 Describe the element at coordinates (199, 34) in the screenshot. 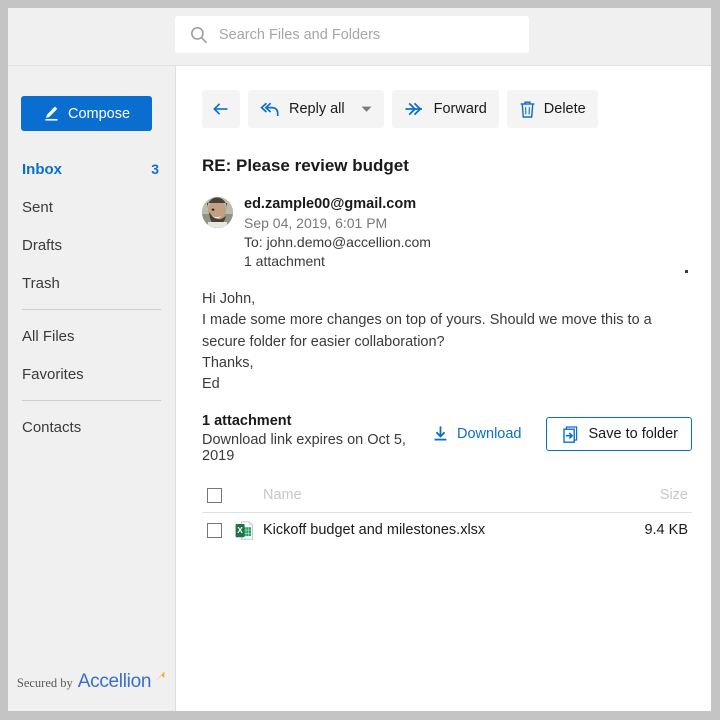

I see `search-icon` at that location.